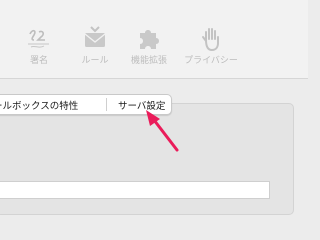 The height and width of the screenshot is (240, 320). Describe the element at coordinates (95, 48) in the screenshot. I see `toolbar-item-rules: ルール` at that location.